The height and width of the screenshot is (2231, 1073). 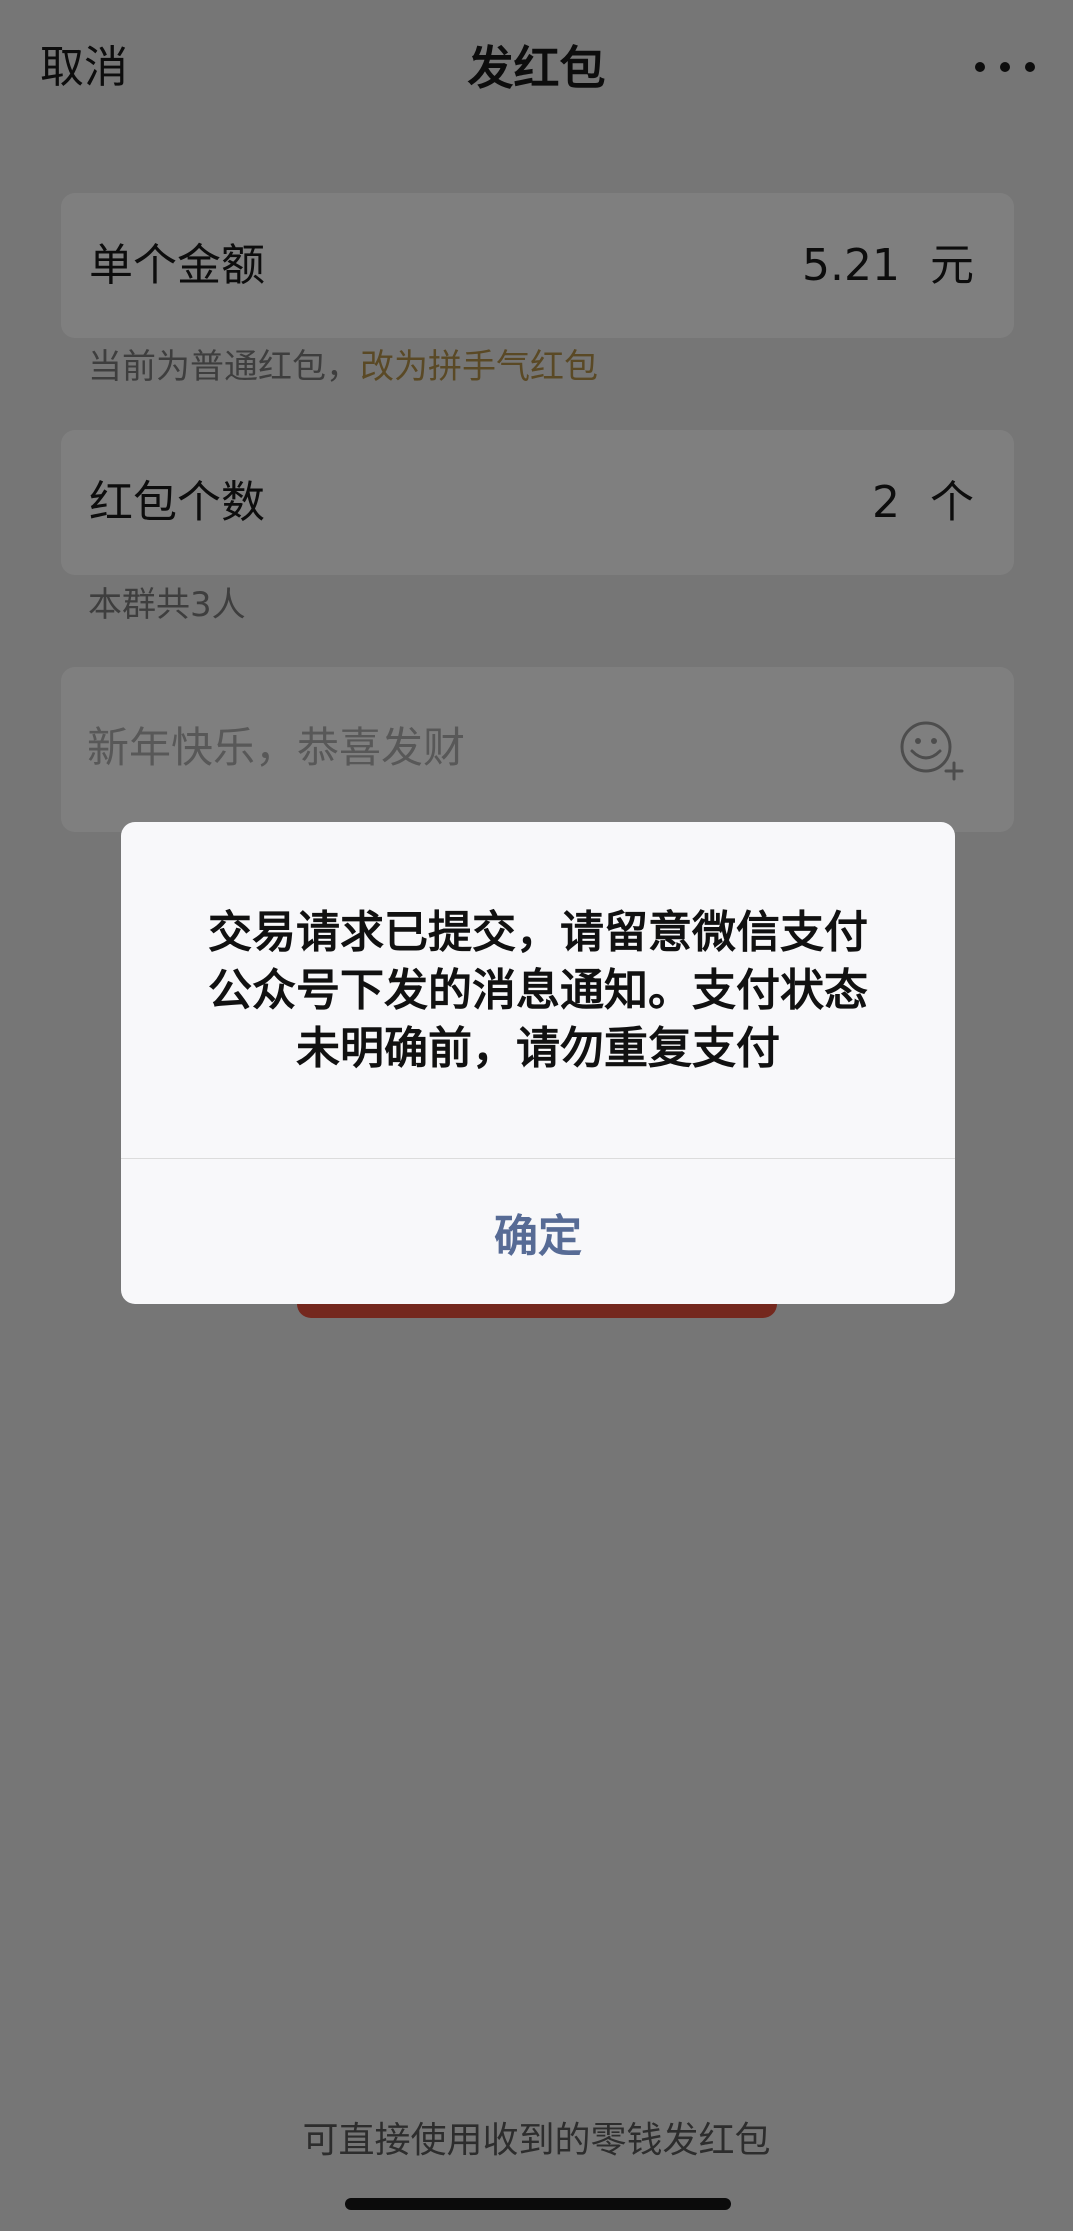 What do you see at coordinates (538, 1231) in the screenshot?
I see `confirm-button: 确定` at bounding box center [538, 1231].